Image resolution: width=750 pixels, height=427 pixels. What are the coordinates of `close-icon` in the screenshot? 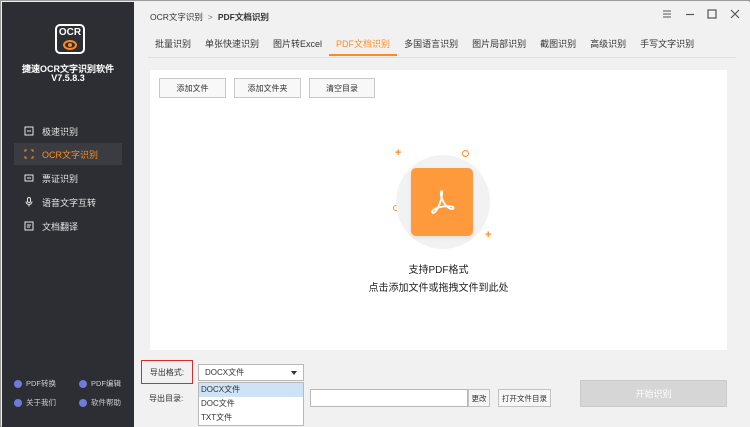 It's located at (735, 14).